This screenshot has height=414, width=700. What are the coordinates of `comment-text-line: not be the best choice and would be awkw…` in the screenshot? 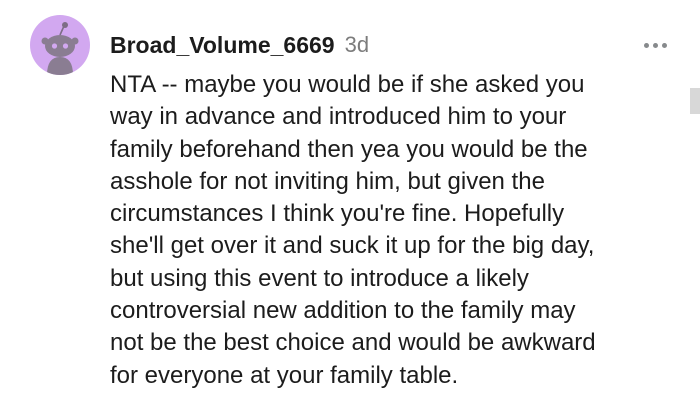 It's located at (353, 343).